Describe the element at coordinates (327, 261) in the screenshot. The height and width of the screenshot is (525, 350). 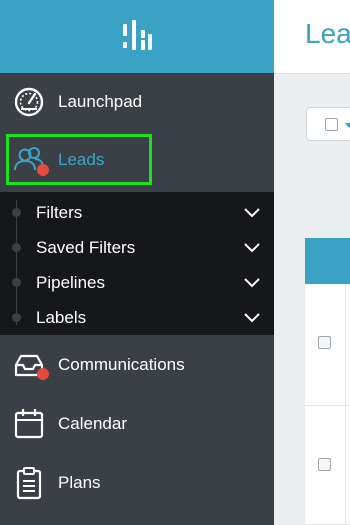
I see `table-header` at that location.